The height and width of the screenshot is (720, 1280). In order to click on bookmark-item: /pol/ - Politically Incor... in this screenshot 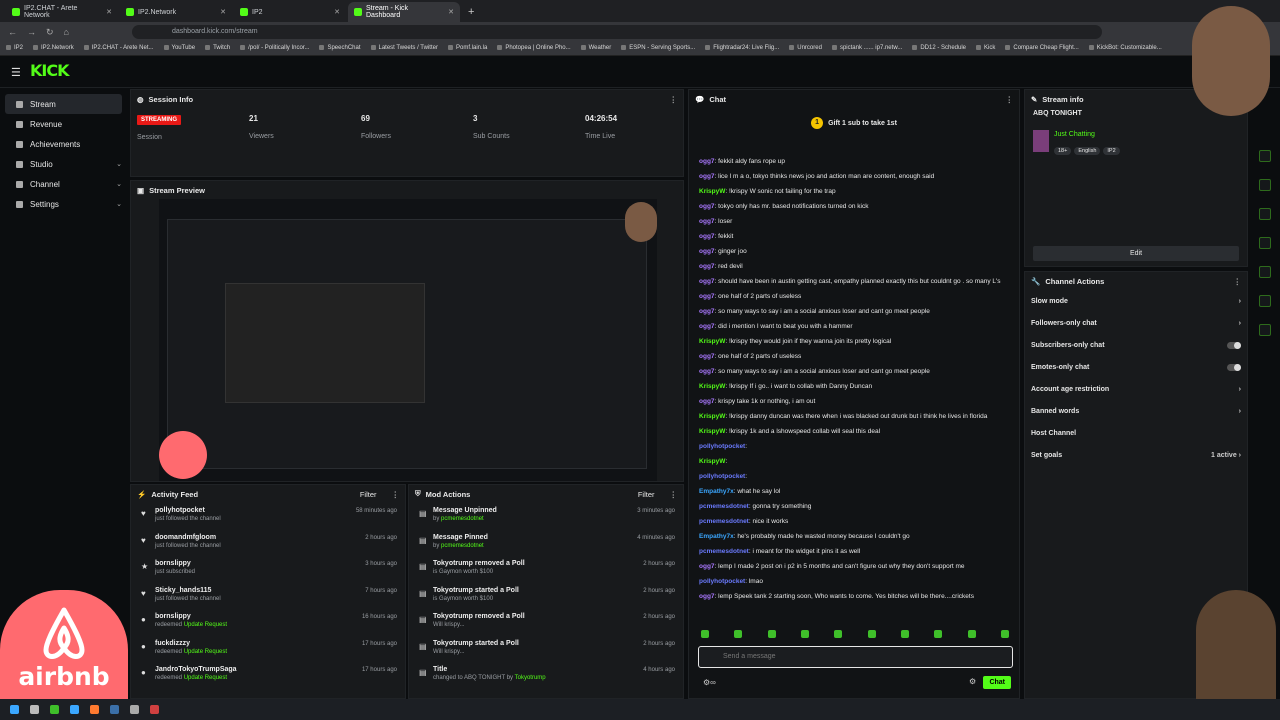, I will do `click(274, 48)`.